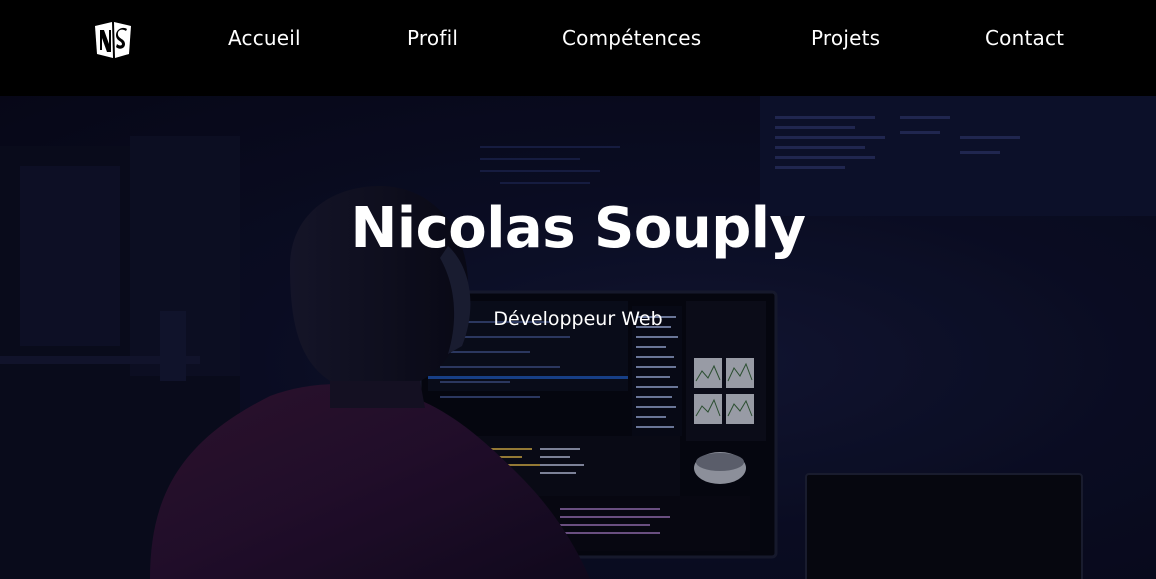 This screenshot has height=579, width=1156. I want to click on nav-projets-link: Projets, so click(845, 38).